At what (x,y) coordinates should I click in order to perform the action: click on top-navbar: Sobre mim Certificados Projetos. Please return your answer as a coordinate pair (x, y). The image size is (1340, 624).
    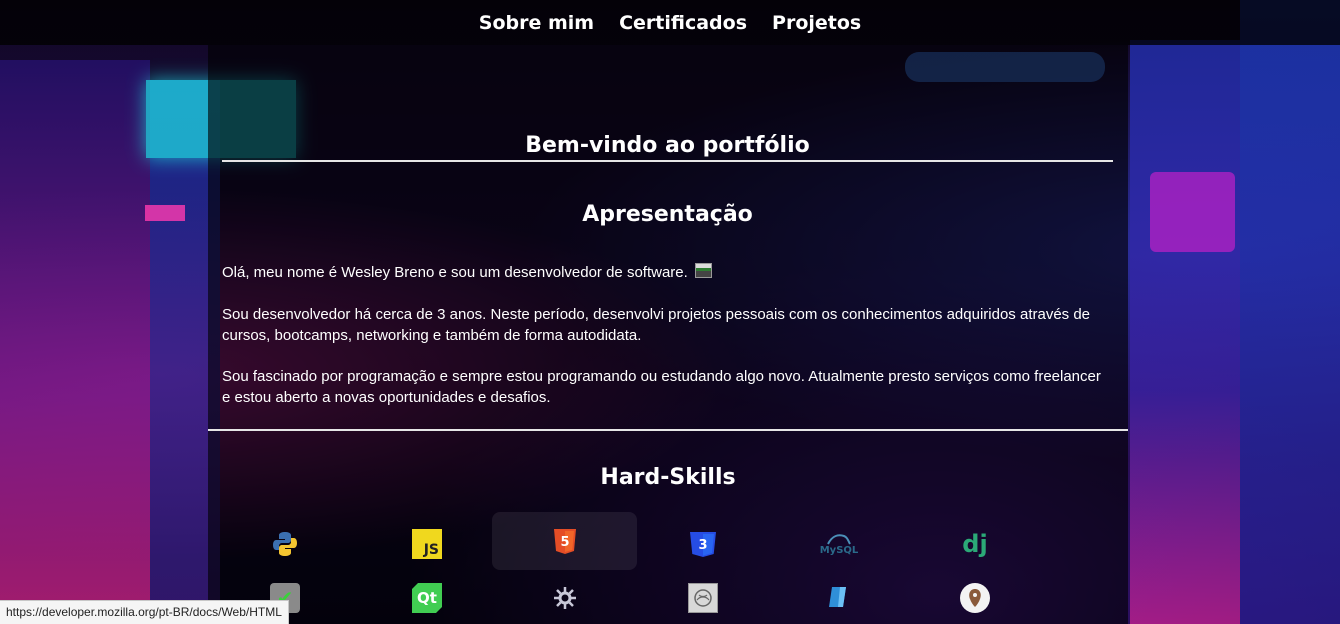
    Looking at the image, I should click on (670, 22).